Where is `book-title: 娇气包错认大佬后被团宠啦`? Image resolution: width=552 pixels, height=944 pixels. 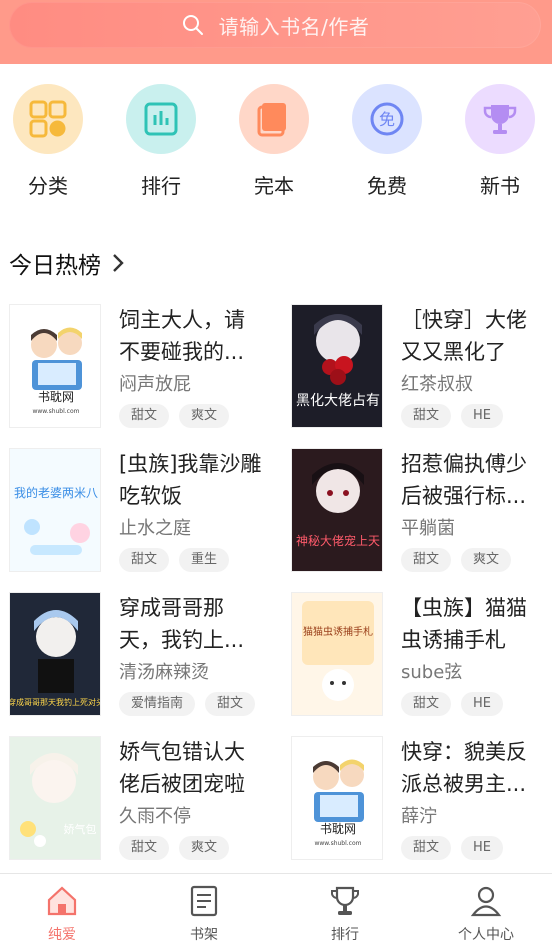
book-title: 娇气包错认大佬后被团宠啦 is located at coordinates (182, 768).